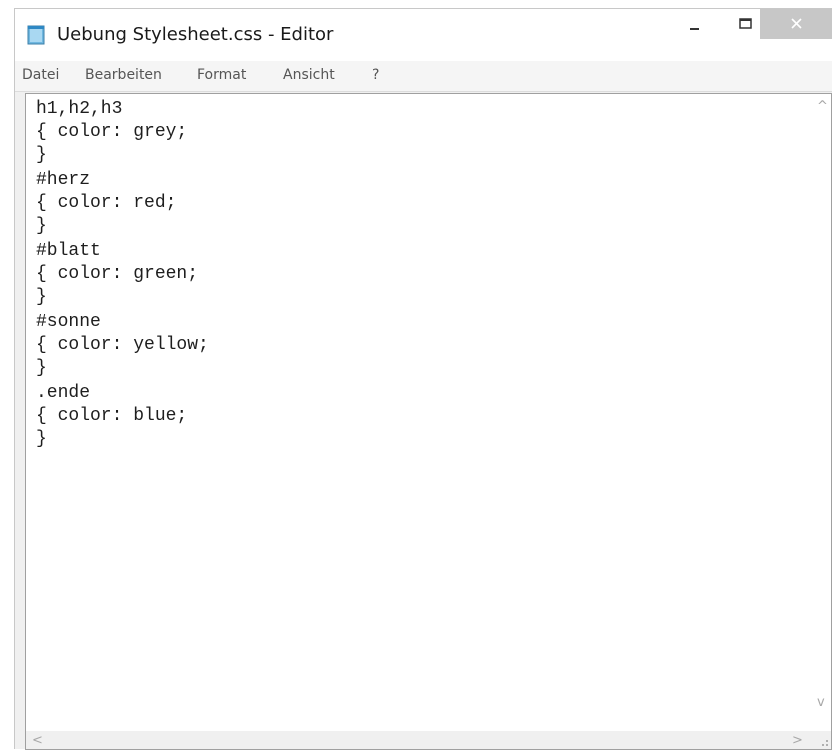 This screenshot has height=750, width=832. What do you see at coordinates (37, 740) in the screenshot?
I see `scroll-left-icon: <` at bounding box center [37, 740].